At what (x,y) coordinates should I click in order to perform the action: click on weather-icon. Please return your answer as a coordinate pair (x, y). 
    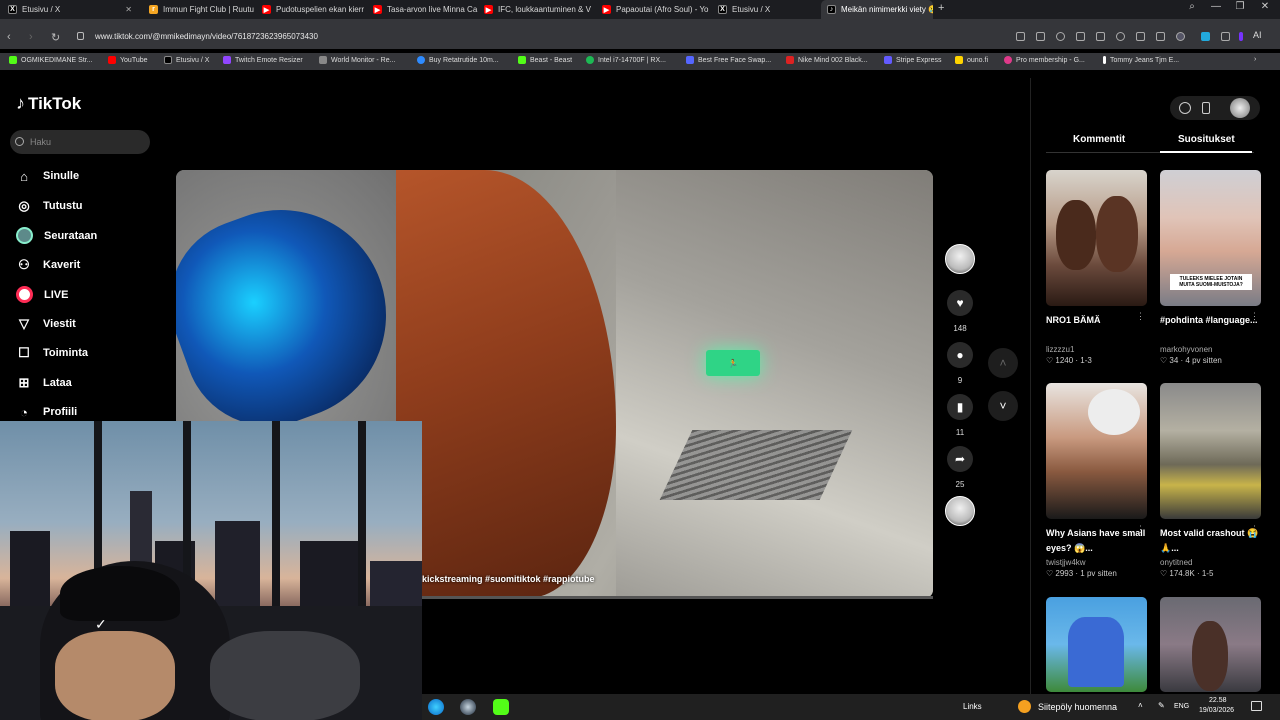
    Looking at the image, I should click on (1024, 706).